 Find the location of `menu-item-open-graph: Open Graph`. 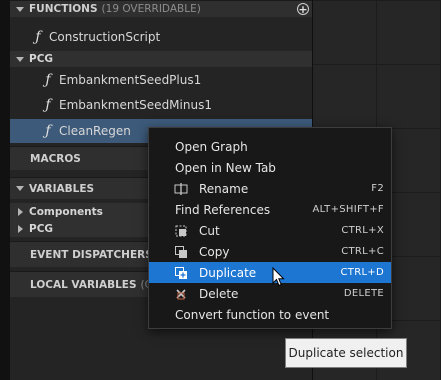

menu-item-open-graph: Open Graph is located at coordinates (270, 146).